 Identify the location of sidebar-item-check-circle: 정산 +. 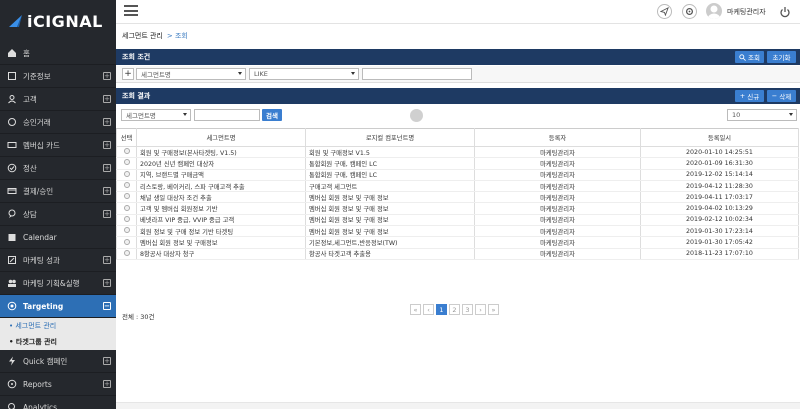
(58, 168).